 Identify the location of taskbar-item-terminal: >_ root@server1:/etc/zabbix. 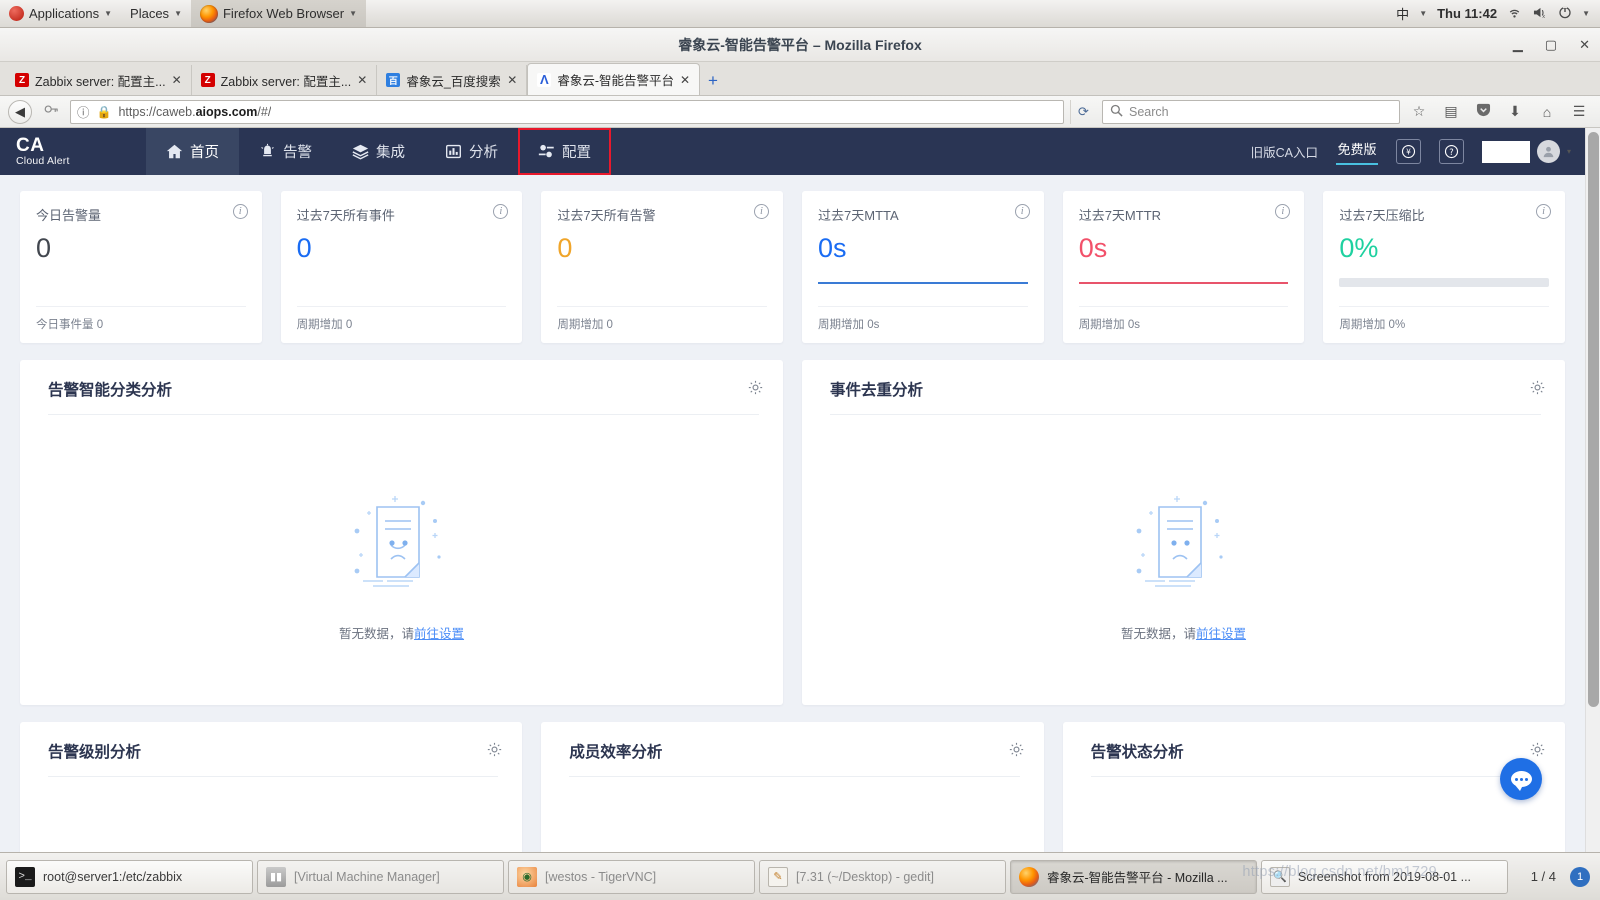
(129, 876).